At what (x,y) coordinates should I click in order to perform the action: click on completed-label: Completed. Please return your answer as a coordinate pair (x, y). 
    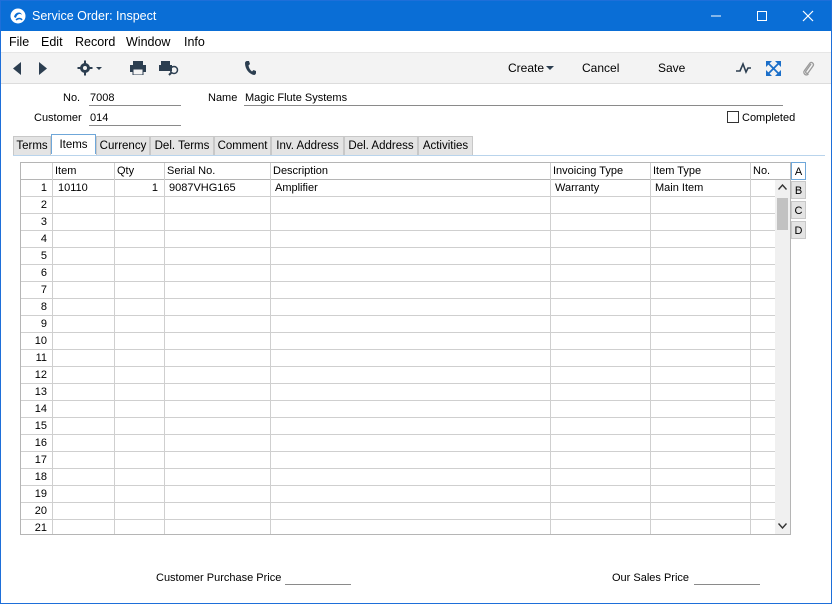
    Looking at the image, I should click on (769, 118).